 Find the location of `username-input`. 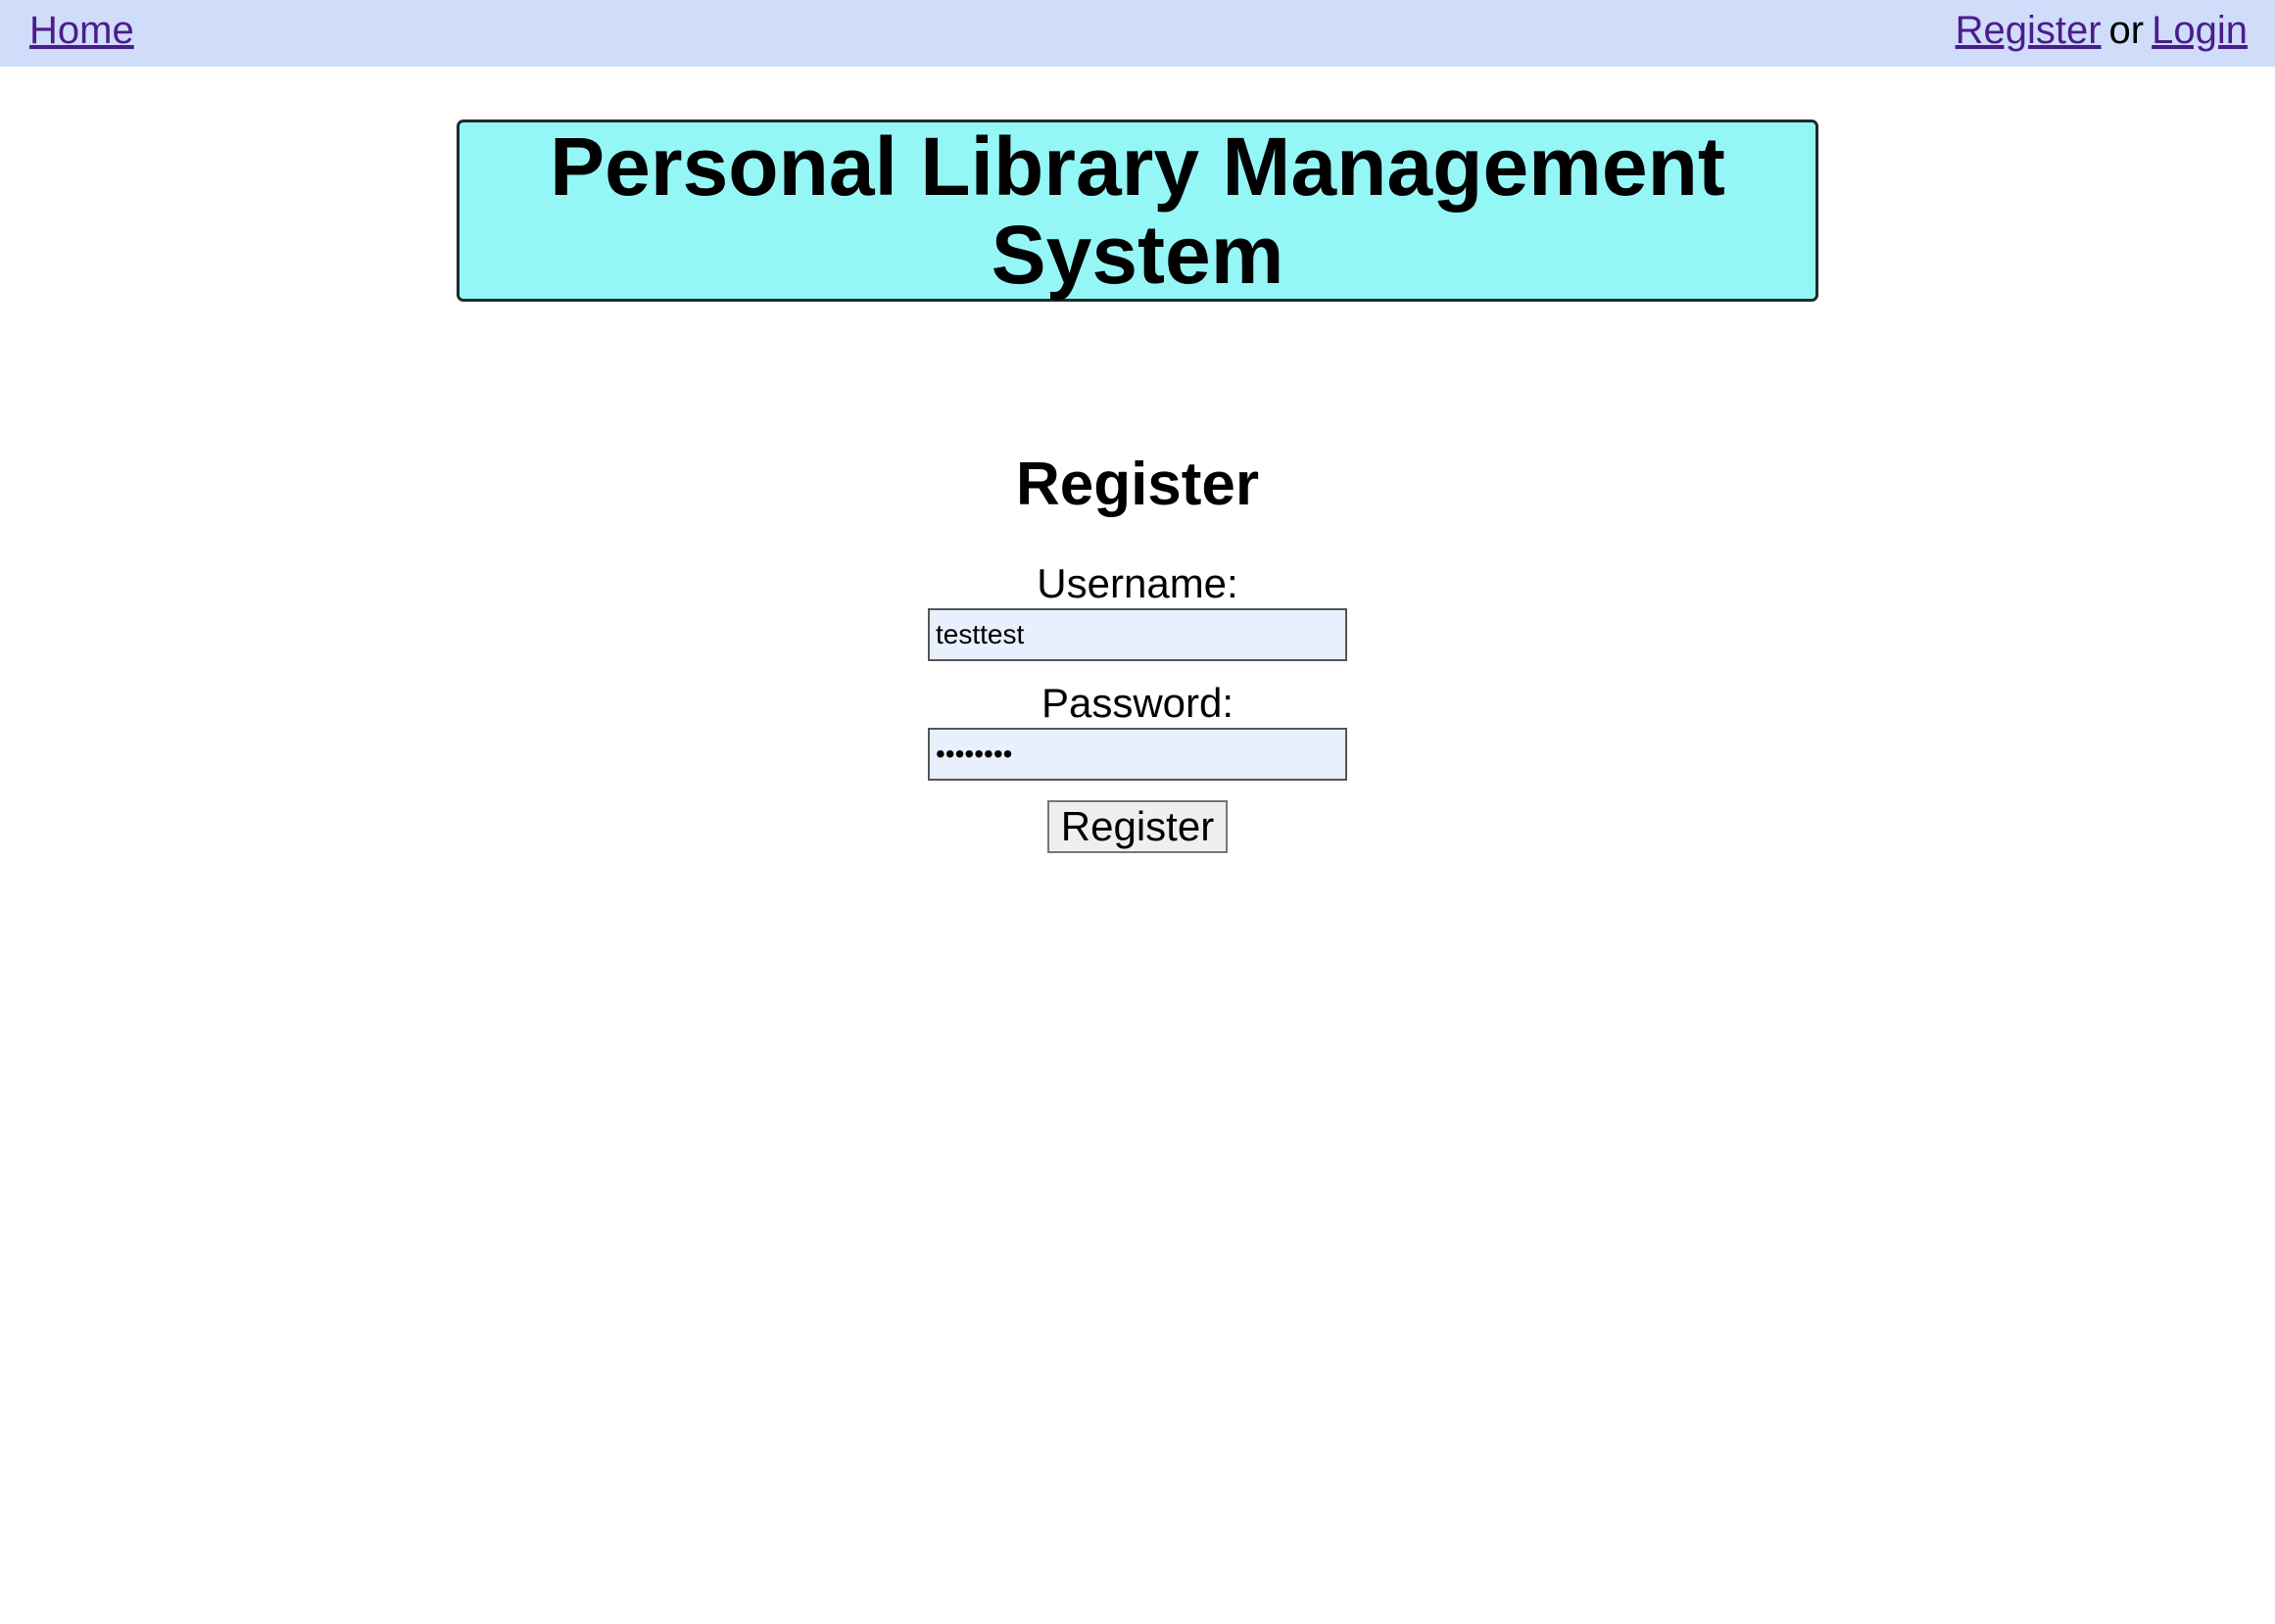

username-input is located at coordinates (1137, 635).